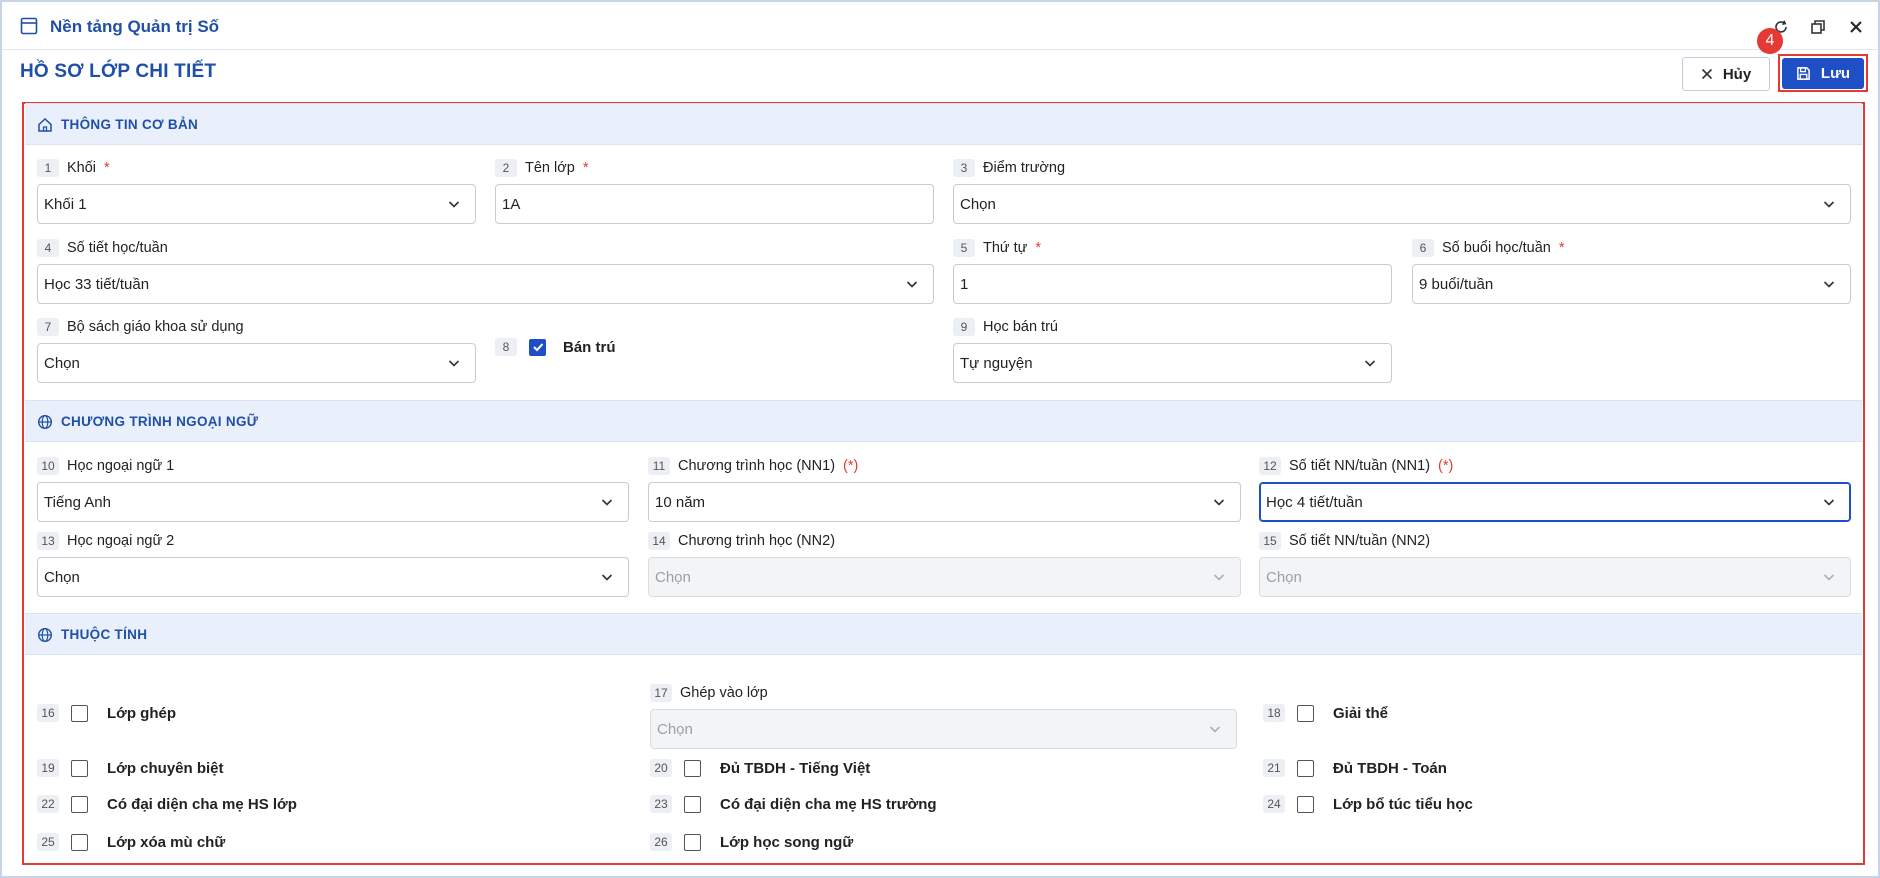  I want to click on save-label: Lưu, so click(1835, 73).